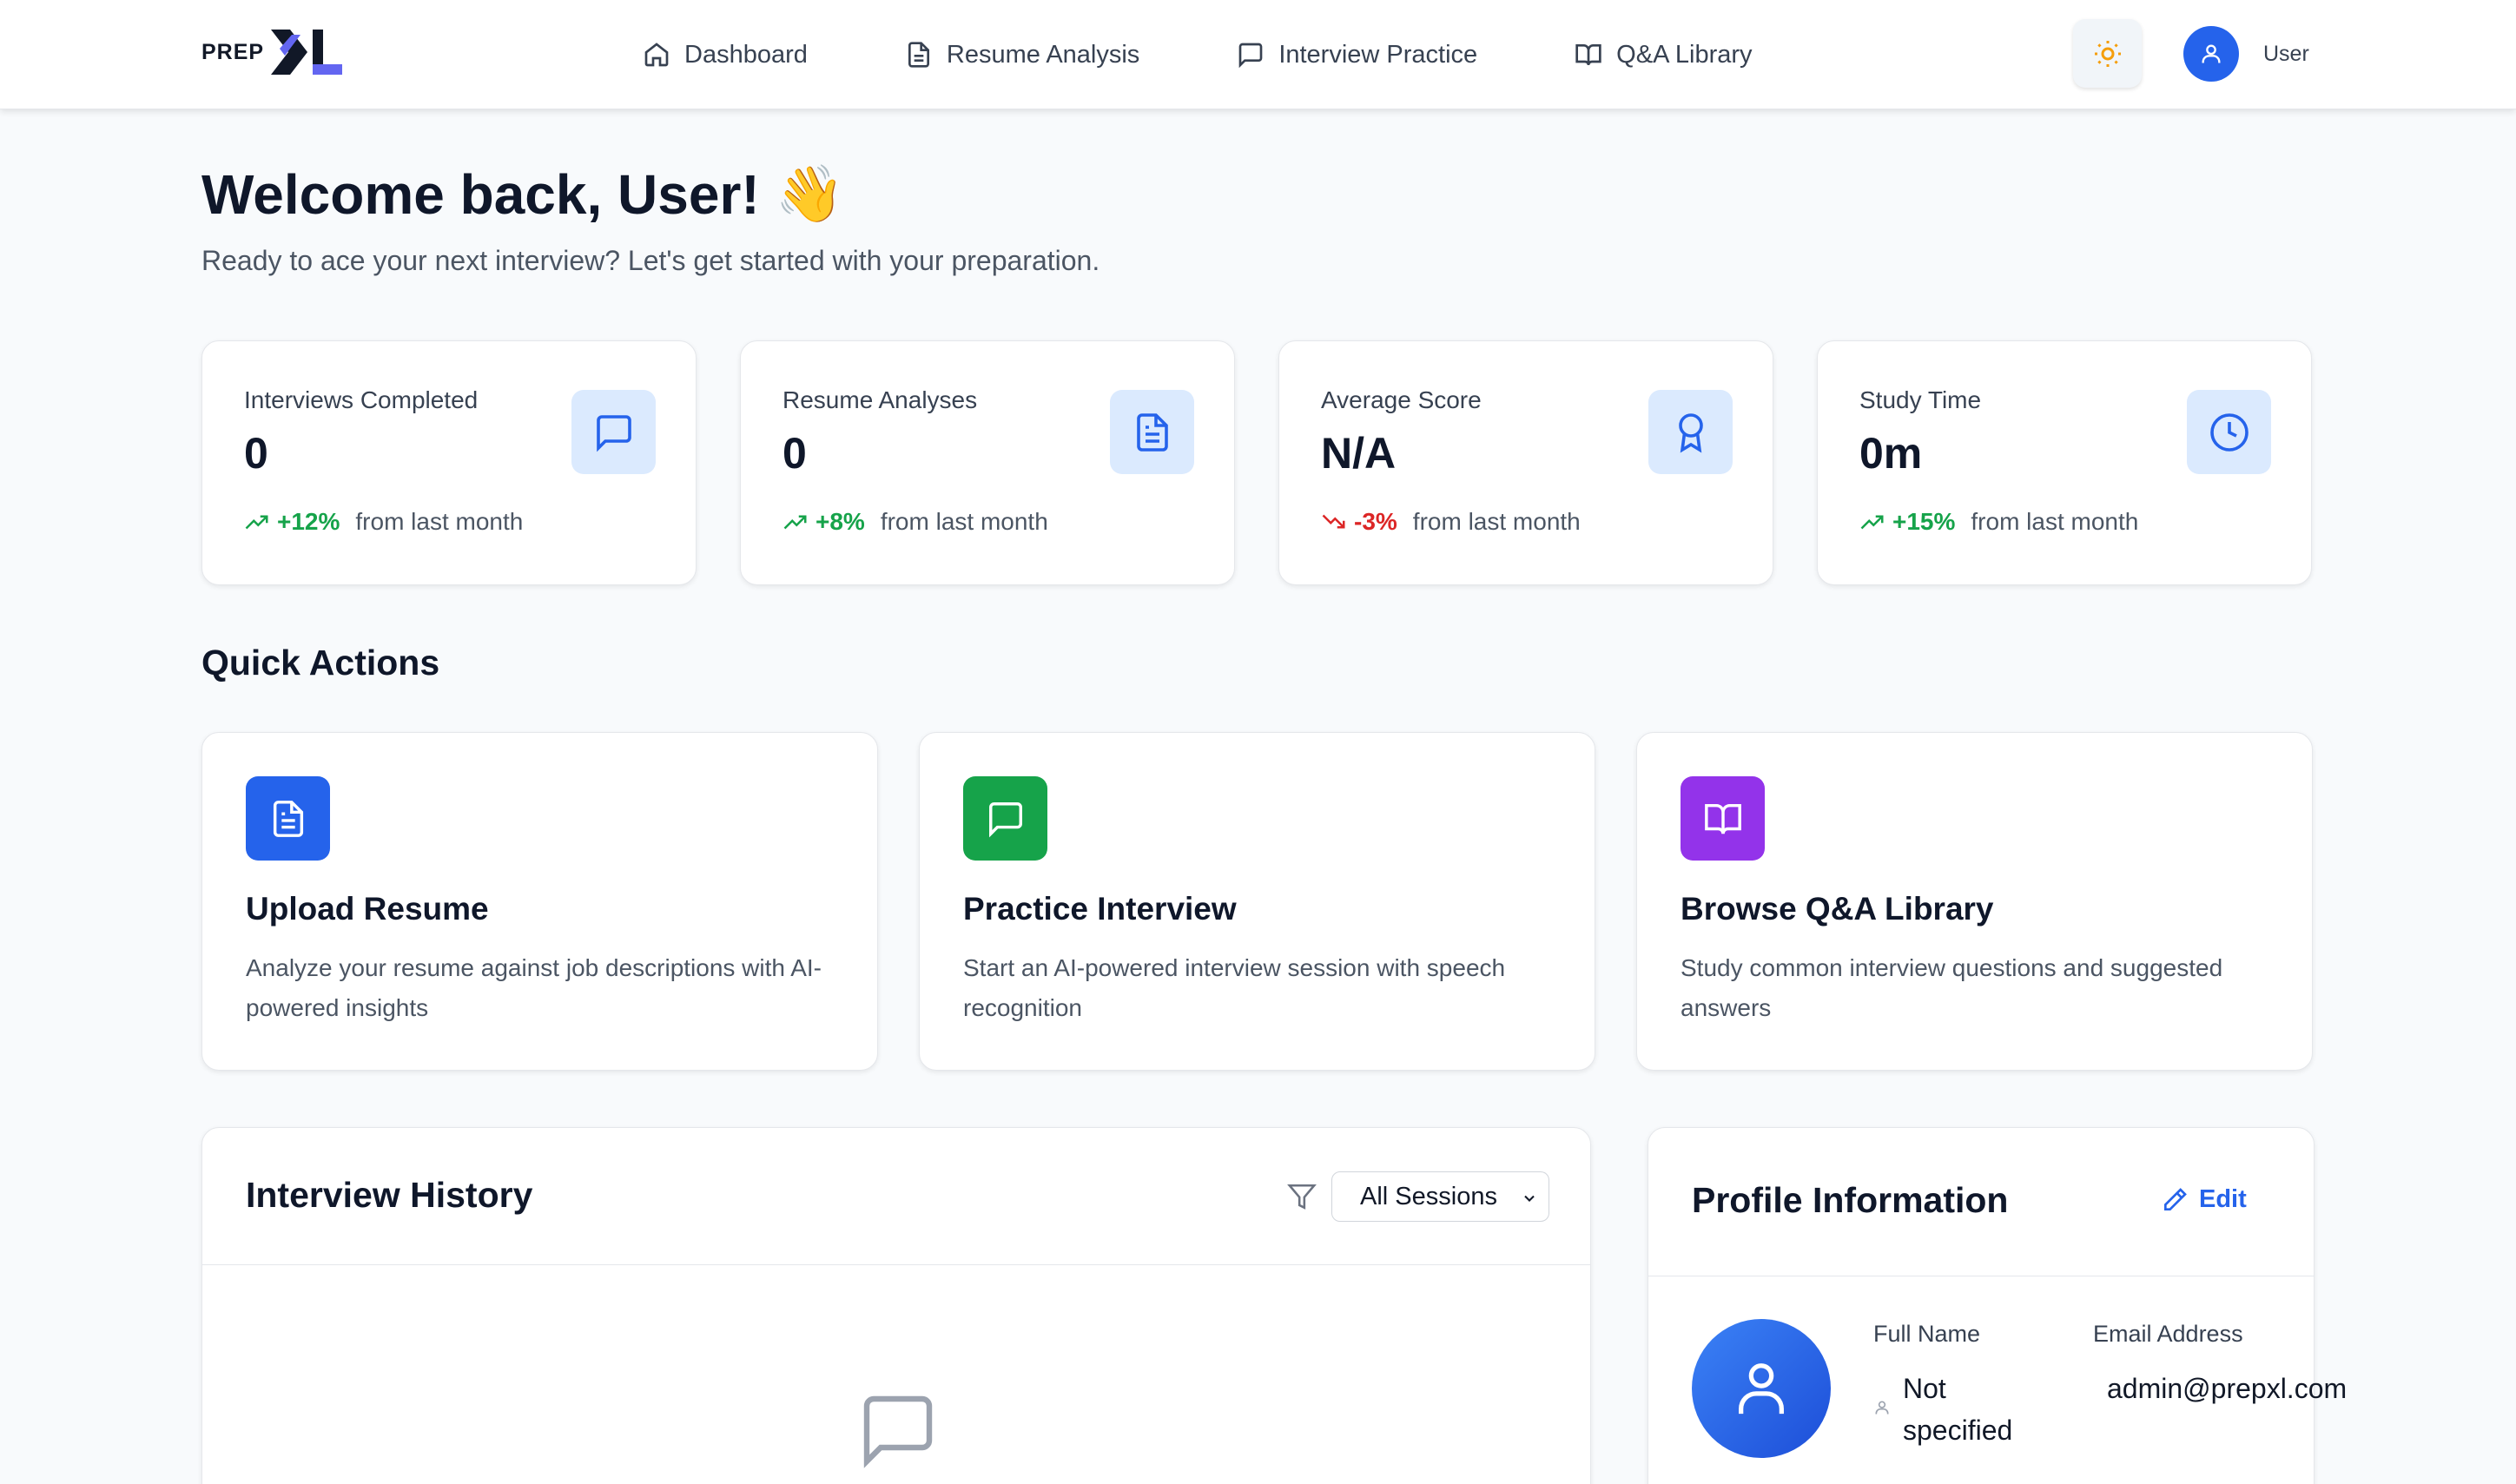  Describe the element at coordinates (1375, 521) in the screenshot. I see `trend-value: -3%` at that location.